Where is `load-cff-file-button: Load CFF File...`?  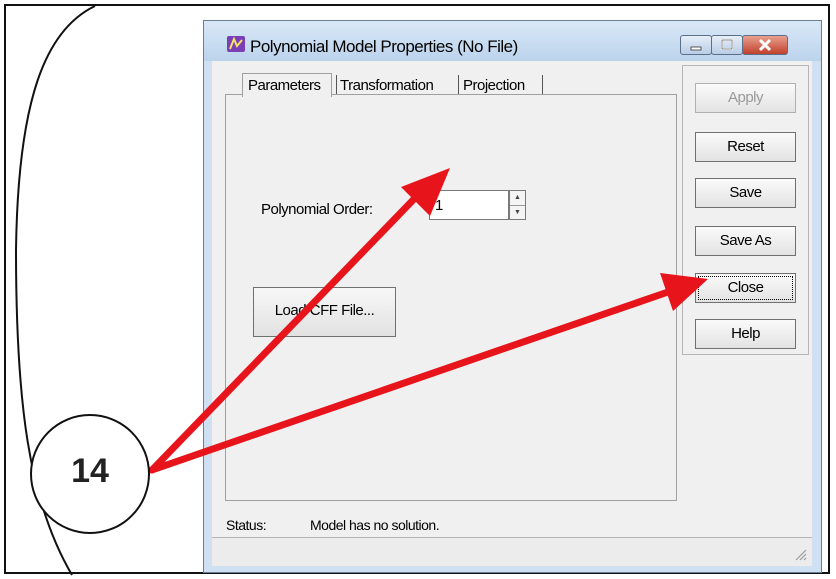 load-cff-file-button: Load CFF File... is located at coordinates (324, 312).